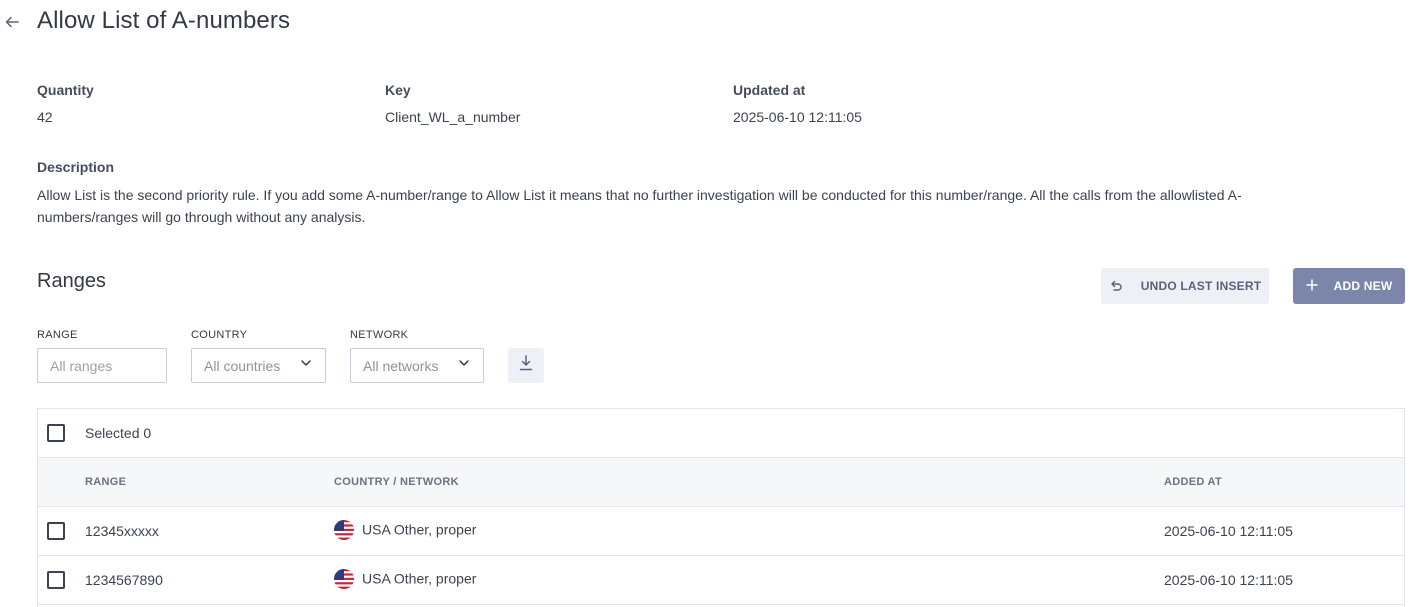 The image size is (1411, 607). Describe the element at coordinates (76, 167) in the screenshot. I see `description-label: Description` at that location.